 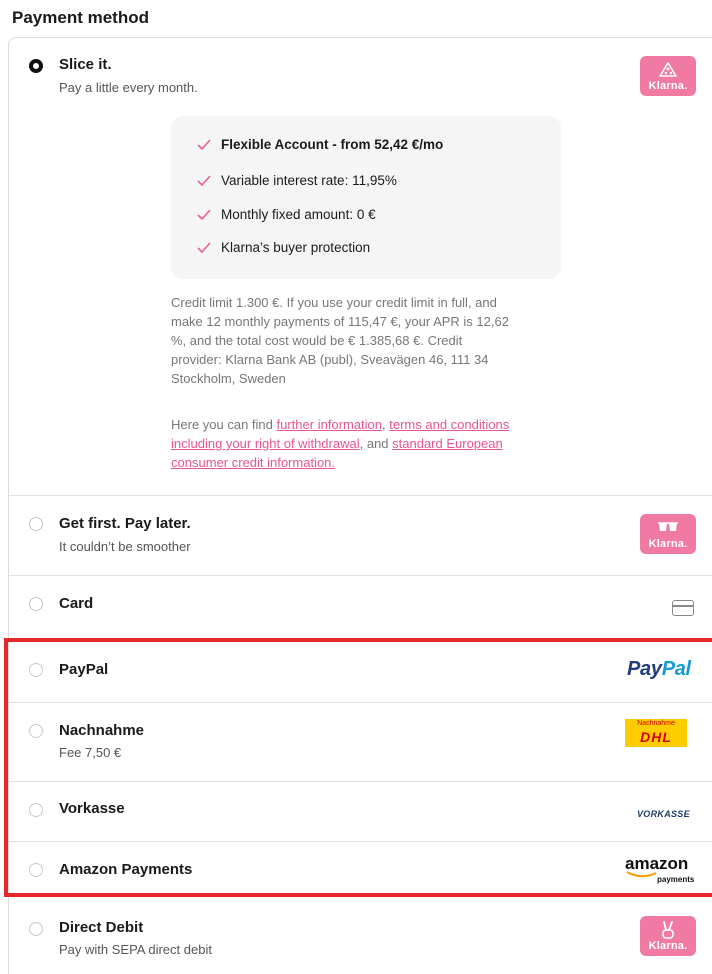 What do you see at coordinates (76, 603) in the screenshot?
I see `option-title: Card` at bounding box center [76, 603].